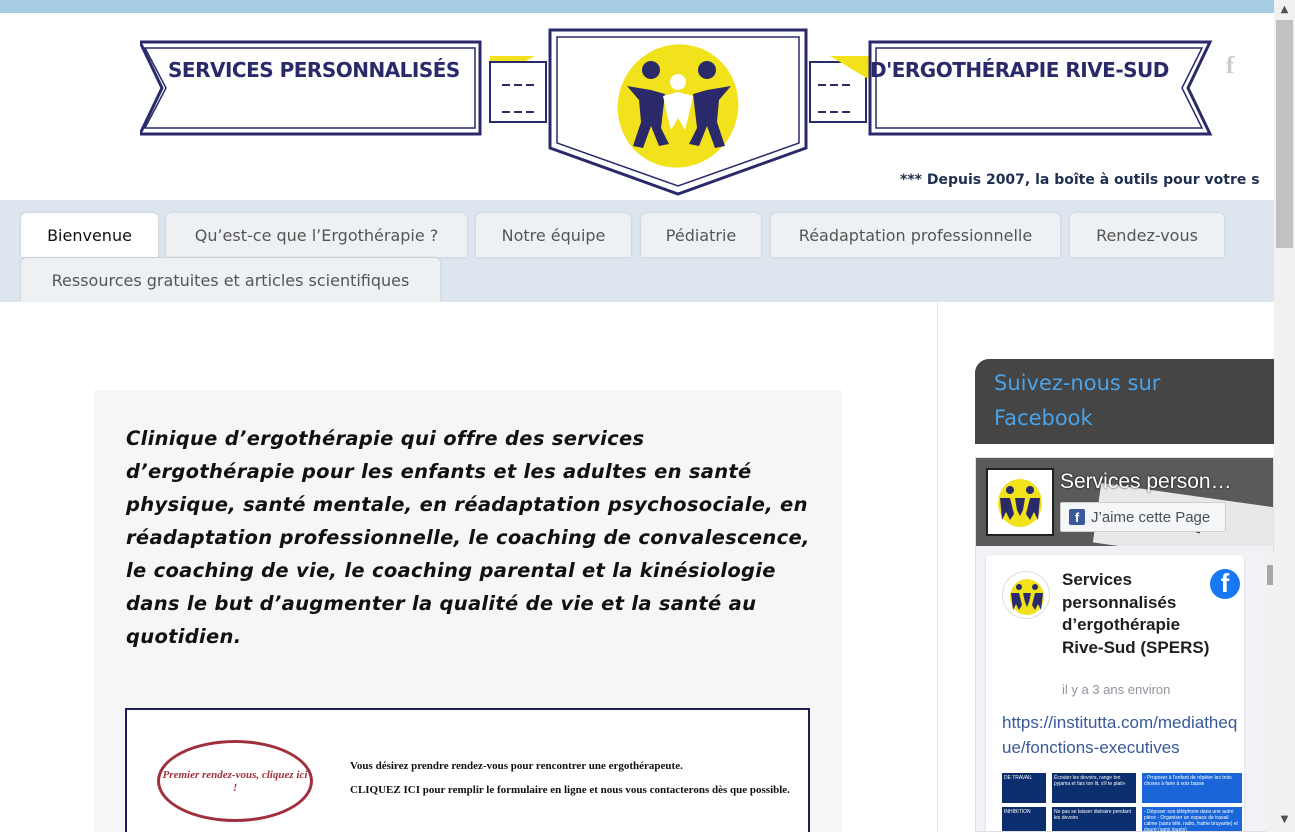 This screenshot has width=1295, height=832. I want to click on banner-right-text: D'ERGOTHÉRAPIE RIVE-SUD, so click(1019, 70).